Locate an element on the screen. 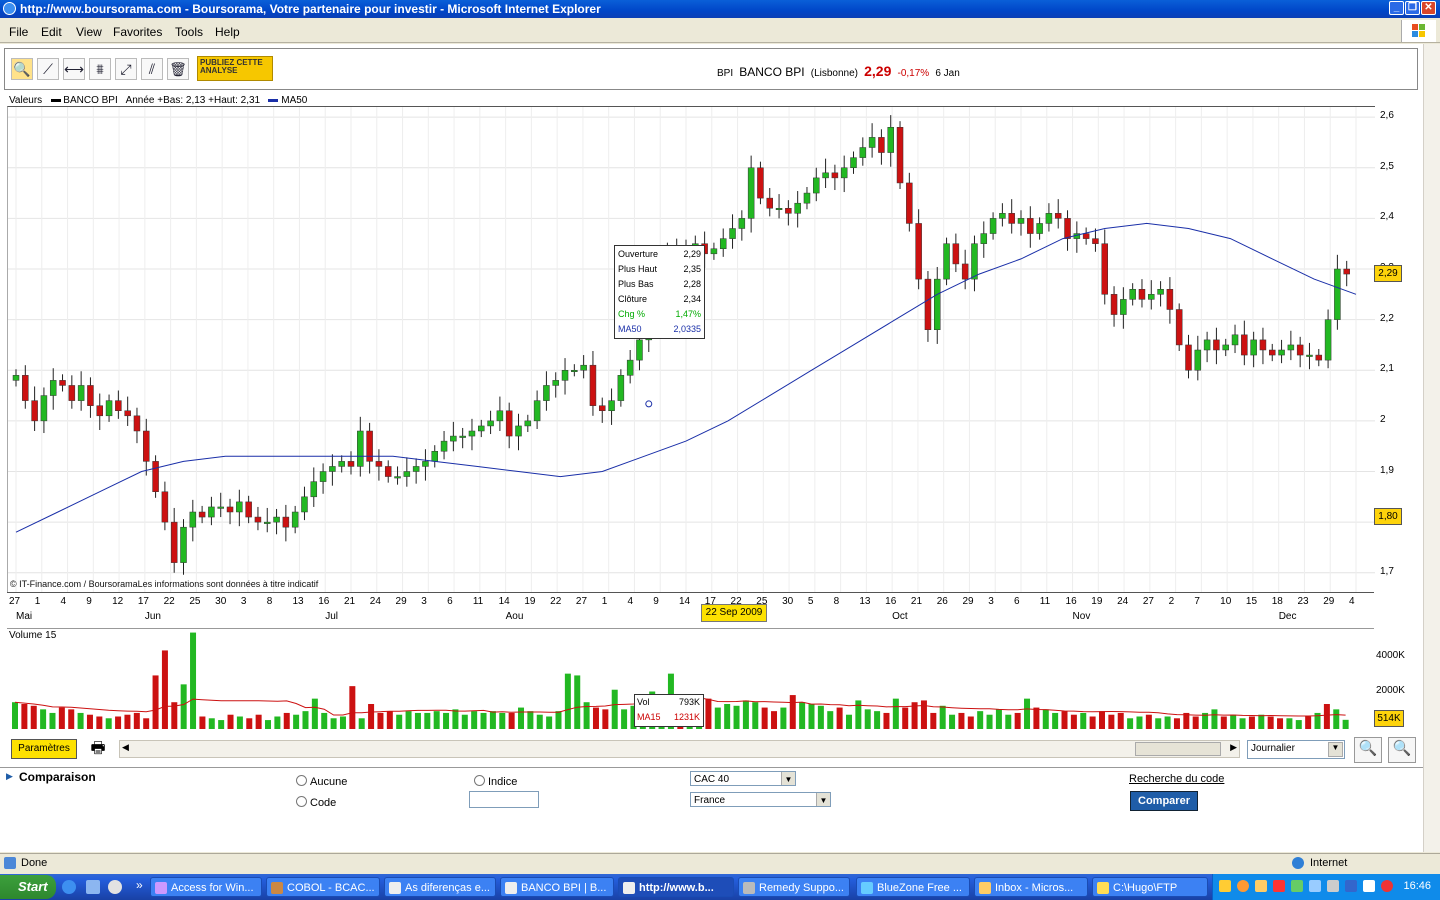  comparer-button: Comparer is located at coordinates (1164, 801).